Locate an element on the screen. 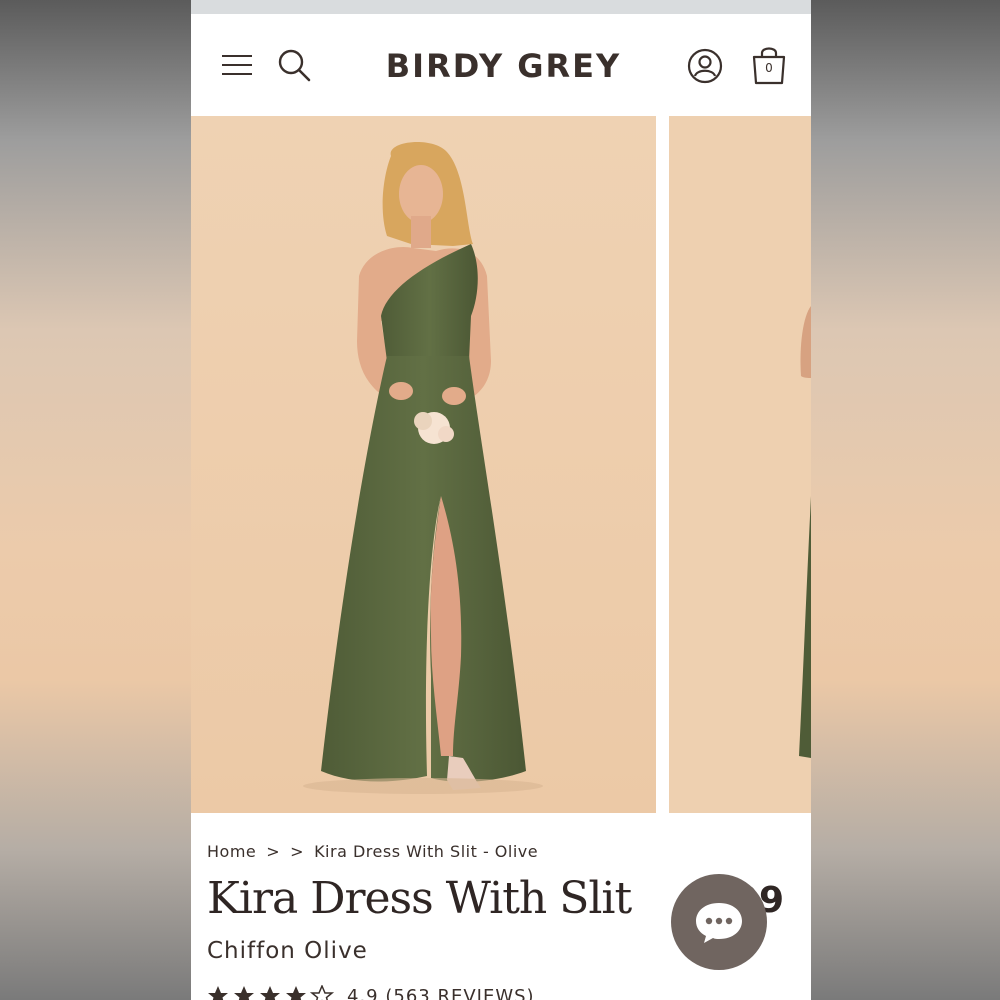 Image resolution: width=1000 pixels, height=1000 pixels. rating-row: 4.9 (563 REVIEWS) is located at coordinates (371, 992).